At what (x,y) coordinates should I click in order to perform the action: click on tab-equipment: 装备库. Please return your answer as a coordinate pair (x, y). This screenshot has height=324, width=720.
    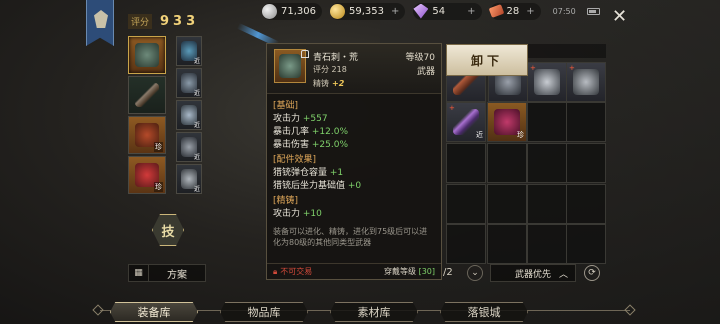
    Looking at the image, I should click on (154, 312).